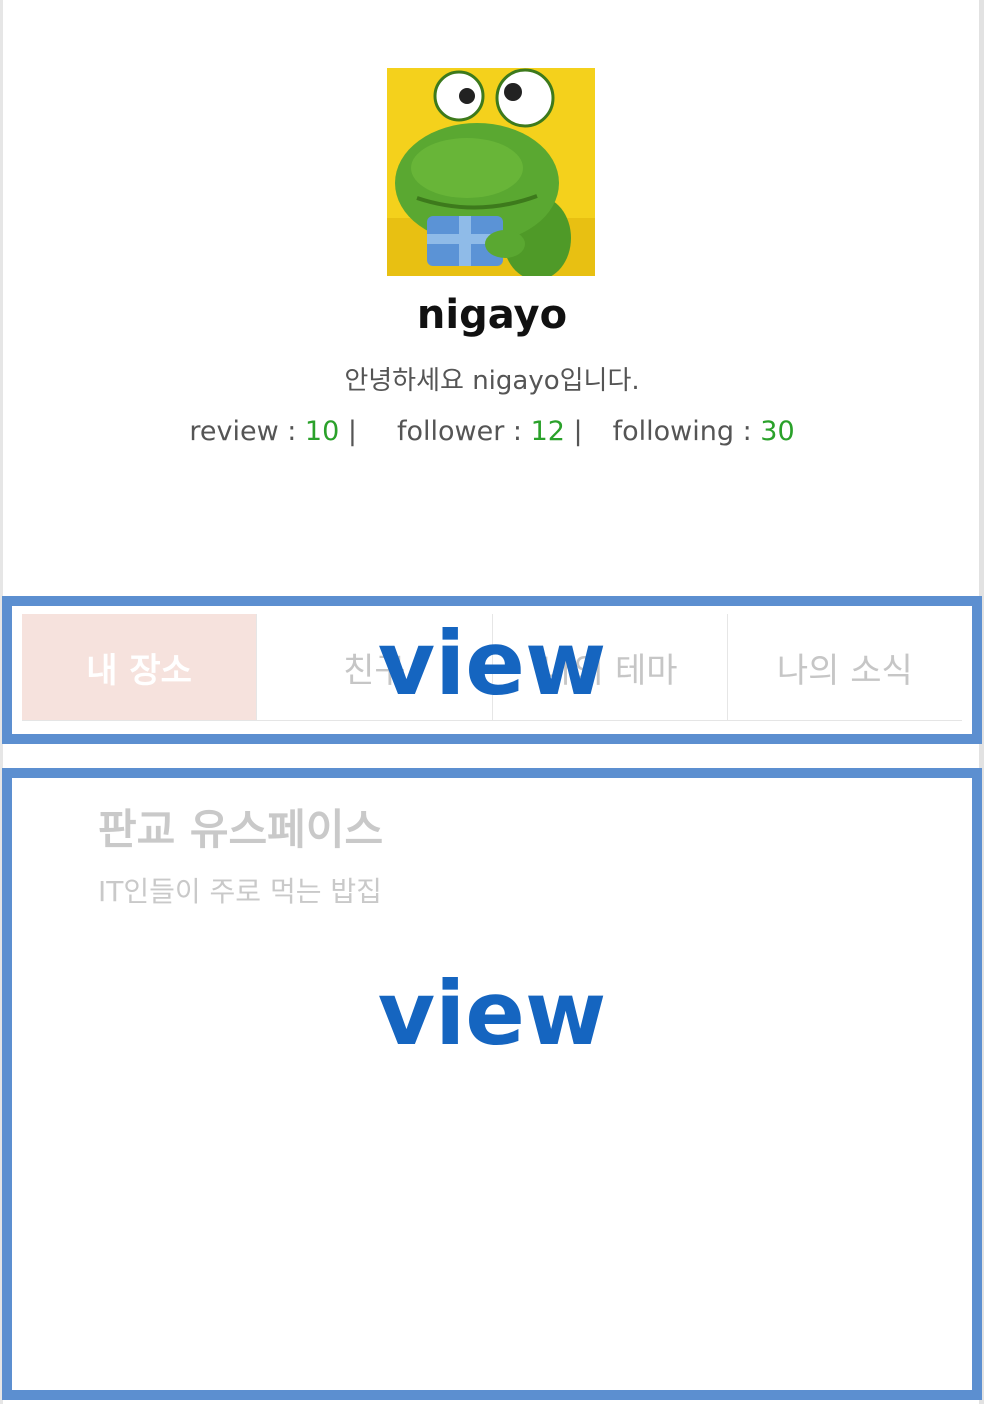 The height and width of the screenshot is (1404, 984). I want to click on profile-greeting: 안녕하세요 nigayo입니다., so click(492, 381).